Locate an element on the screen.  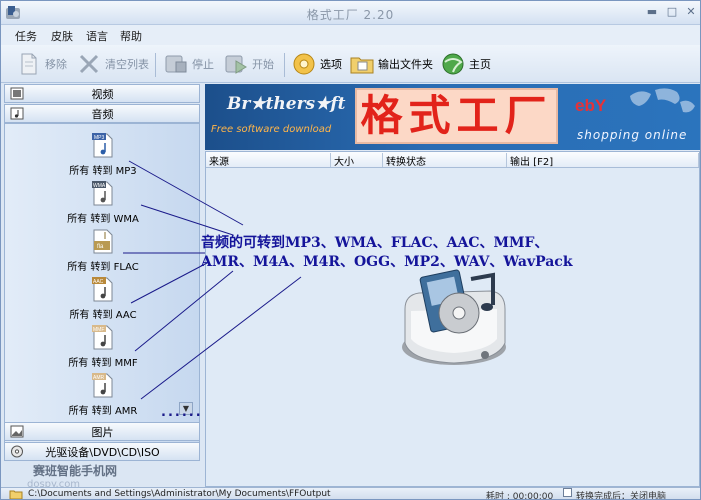
remove-button: 移除 is located at coordinates (42, 64).